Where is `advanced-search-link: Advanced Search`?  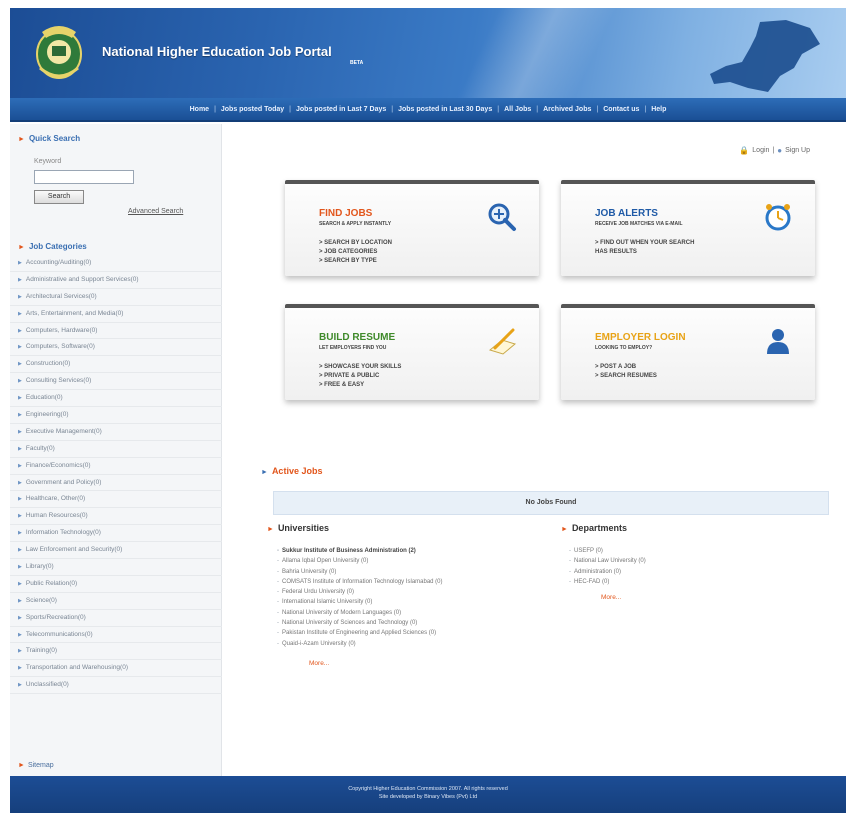 advanced-search-link: Advanced Search is located at coordinates (155, 211).